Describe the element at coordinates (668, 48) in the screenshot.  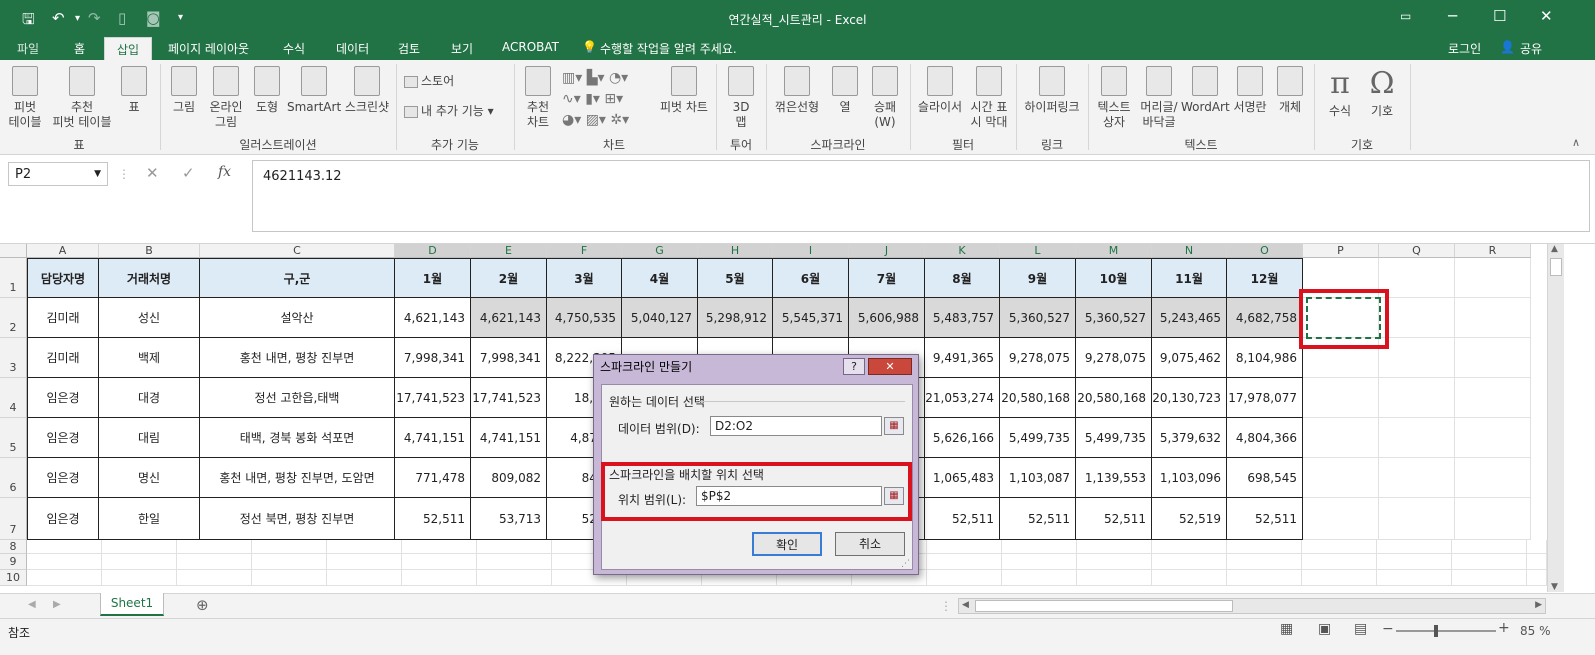
I see `tell-me-box: 수행할 작업을 알려 주세요.` at that location.